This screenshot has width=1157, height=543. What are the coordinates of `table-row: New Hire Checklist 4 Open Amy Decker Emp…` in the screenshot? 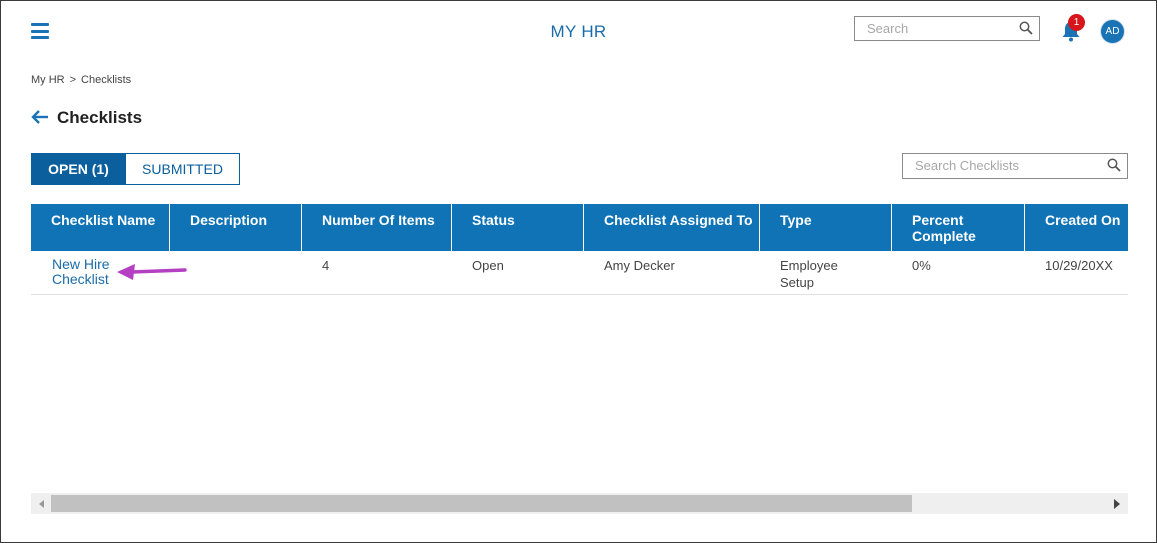 It's located at (579, 273).